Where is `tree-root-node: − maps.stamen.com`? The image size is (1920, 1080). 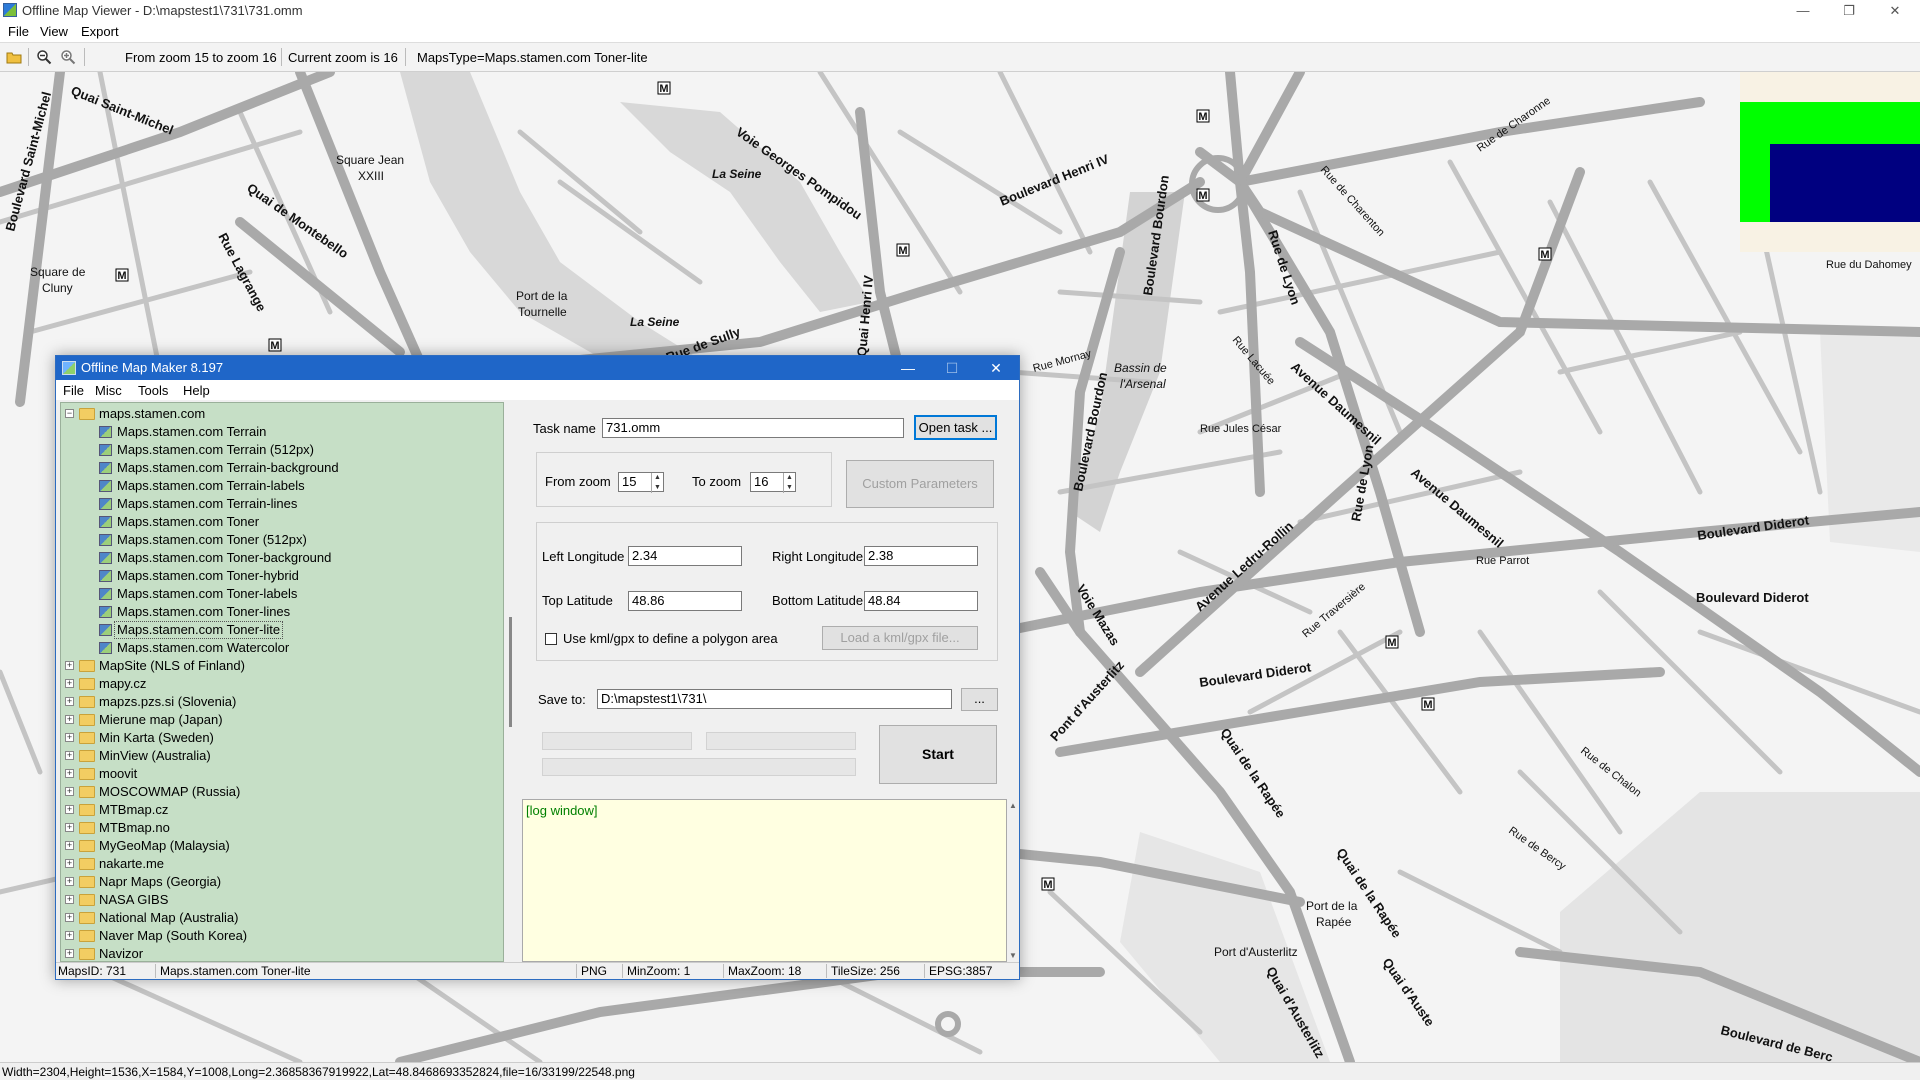 tree-root-node: − maps.stamen.com is located at coordinates (281, 414).